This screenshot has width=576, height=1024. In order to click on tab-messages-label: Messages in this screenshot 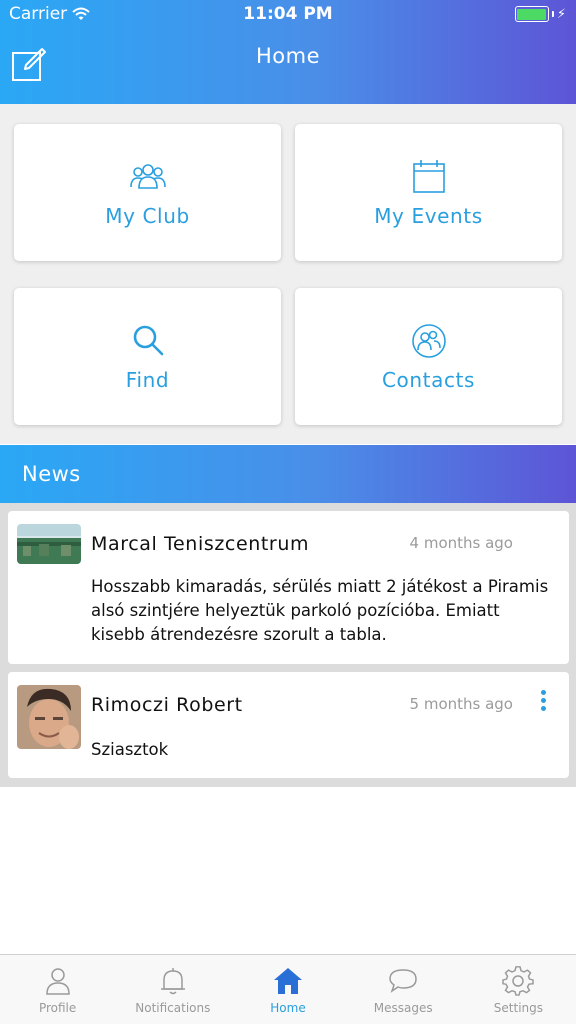, I will do `click(403, 1008)`.